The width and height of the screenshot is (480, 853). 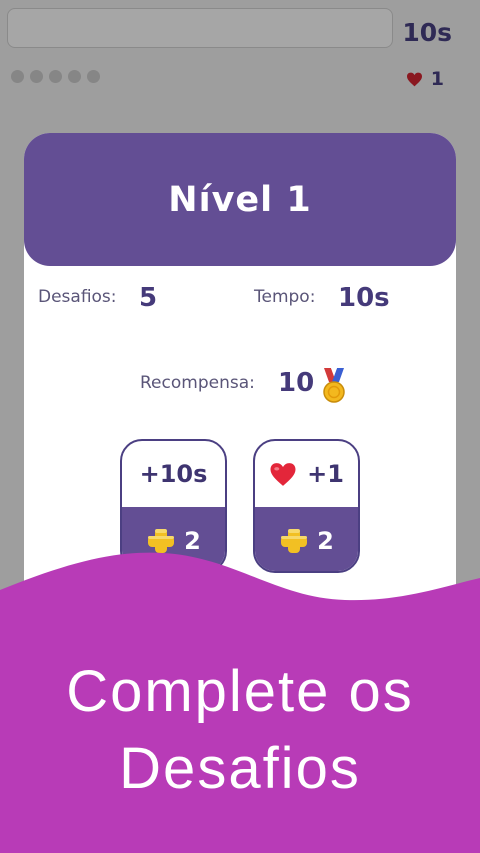 I want to click on powerup-extra-time-effect: +10s, so click(x=173, y=474).